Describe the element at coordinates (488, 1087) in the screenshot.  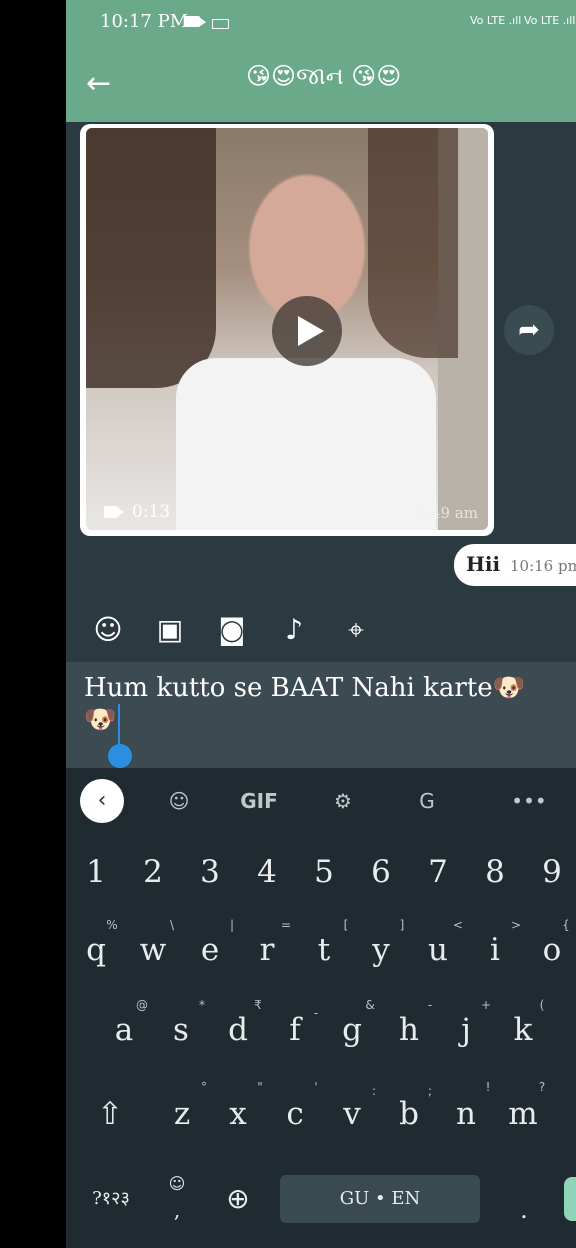
I see `key-hint: !` at that location.